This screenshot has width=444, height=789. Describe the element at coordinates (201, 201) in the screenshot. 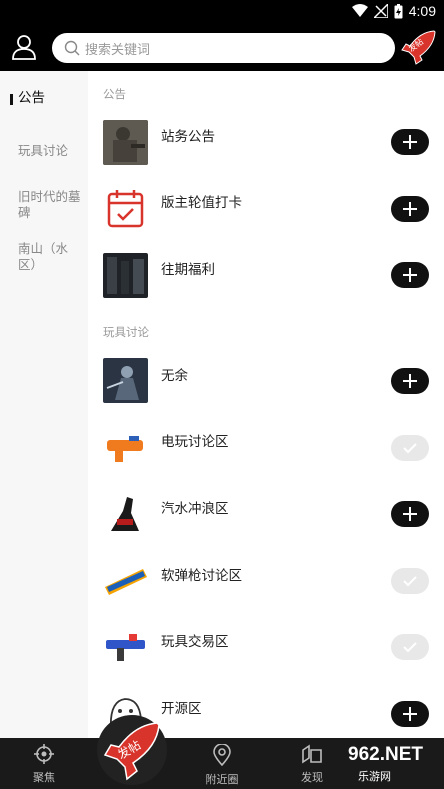

I see `forum-label-moderator-checkin: 版主轮值打卡` at that location.